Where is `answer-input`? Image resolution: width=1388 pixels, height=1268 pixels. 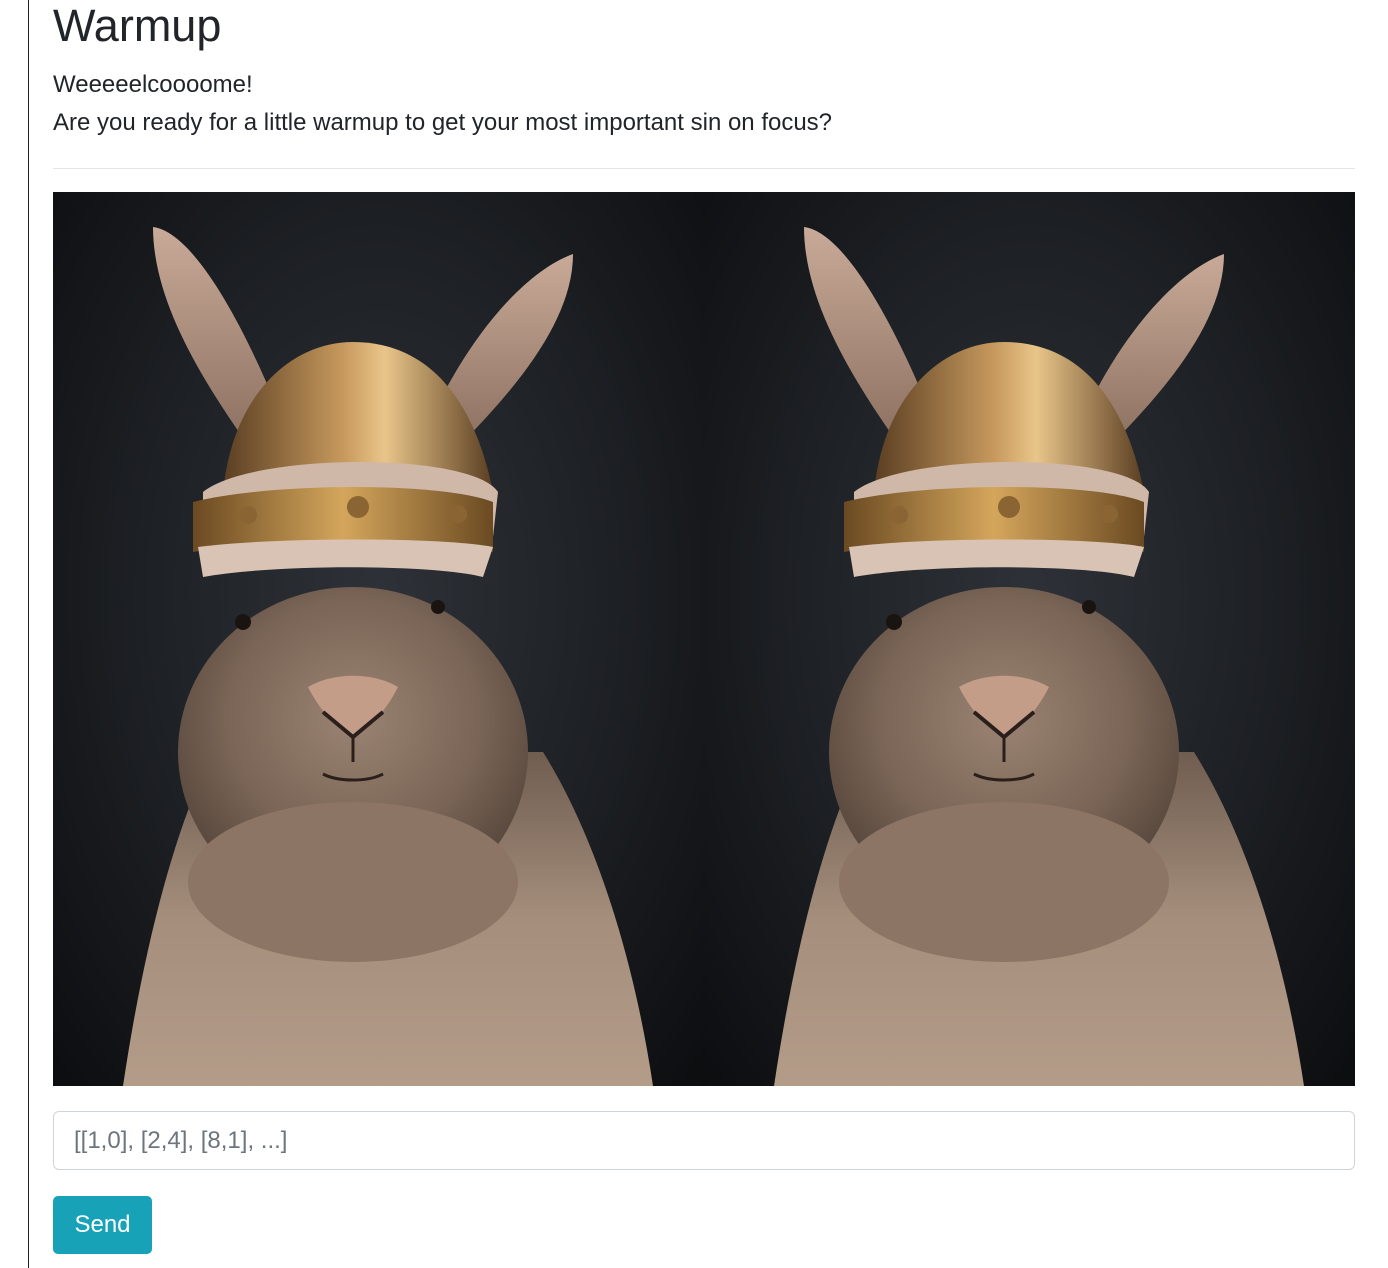
answer-input is located at coordinates (704, 1140).